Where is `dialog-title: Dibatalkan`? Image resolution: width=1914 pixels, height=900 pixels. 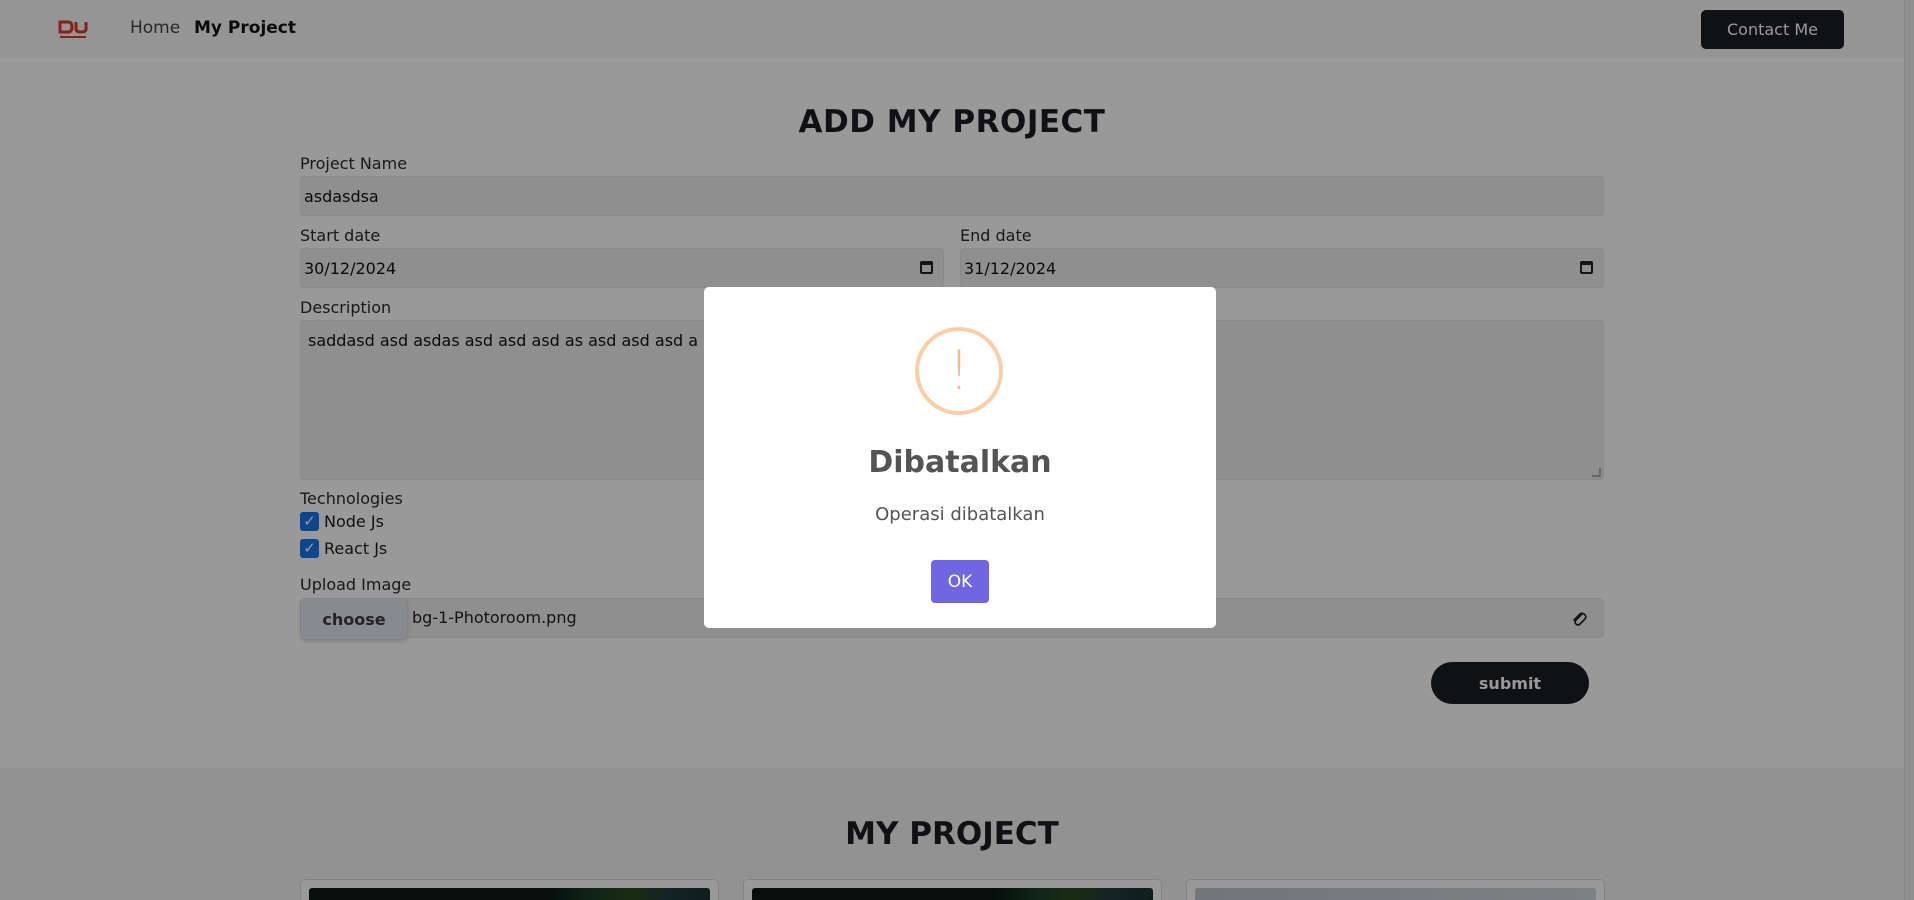
dialog-title: Dibatalkan is located at coordinates (960, 462).